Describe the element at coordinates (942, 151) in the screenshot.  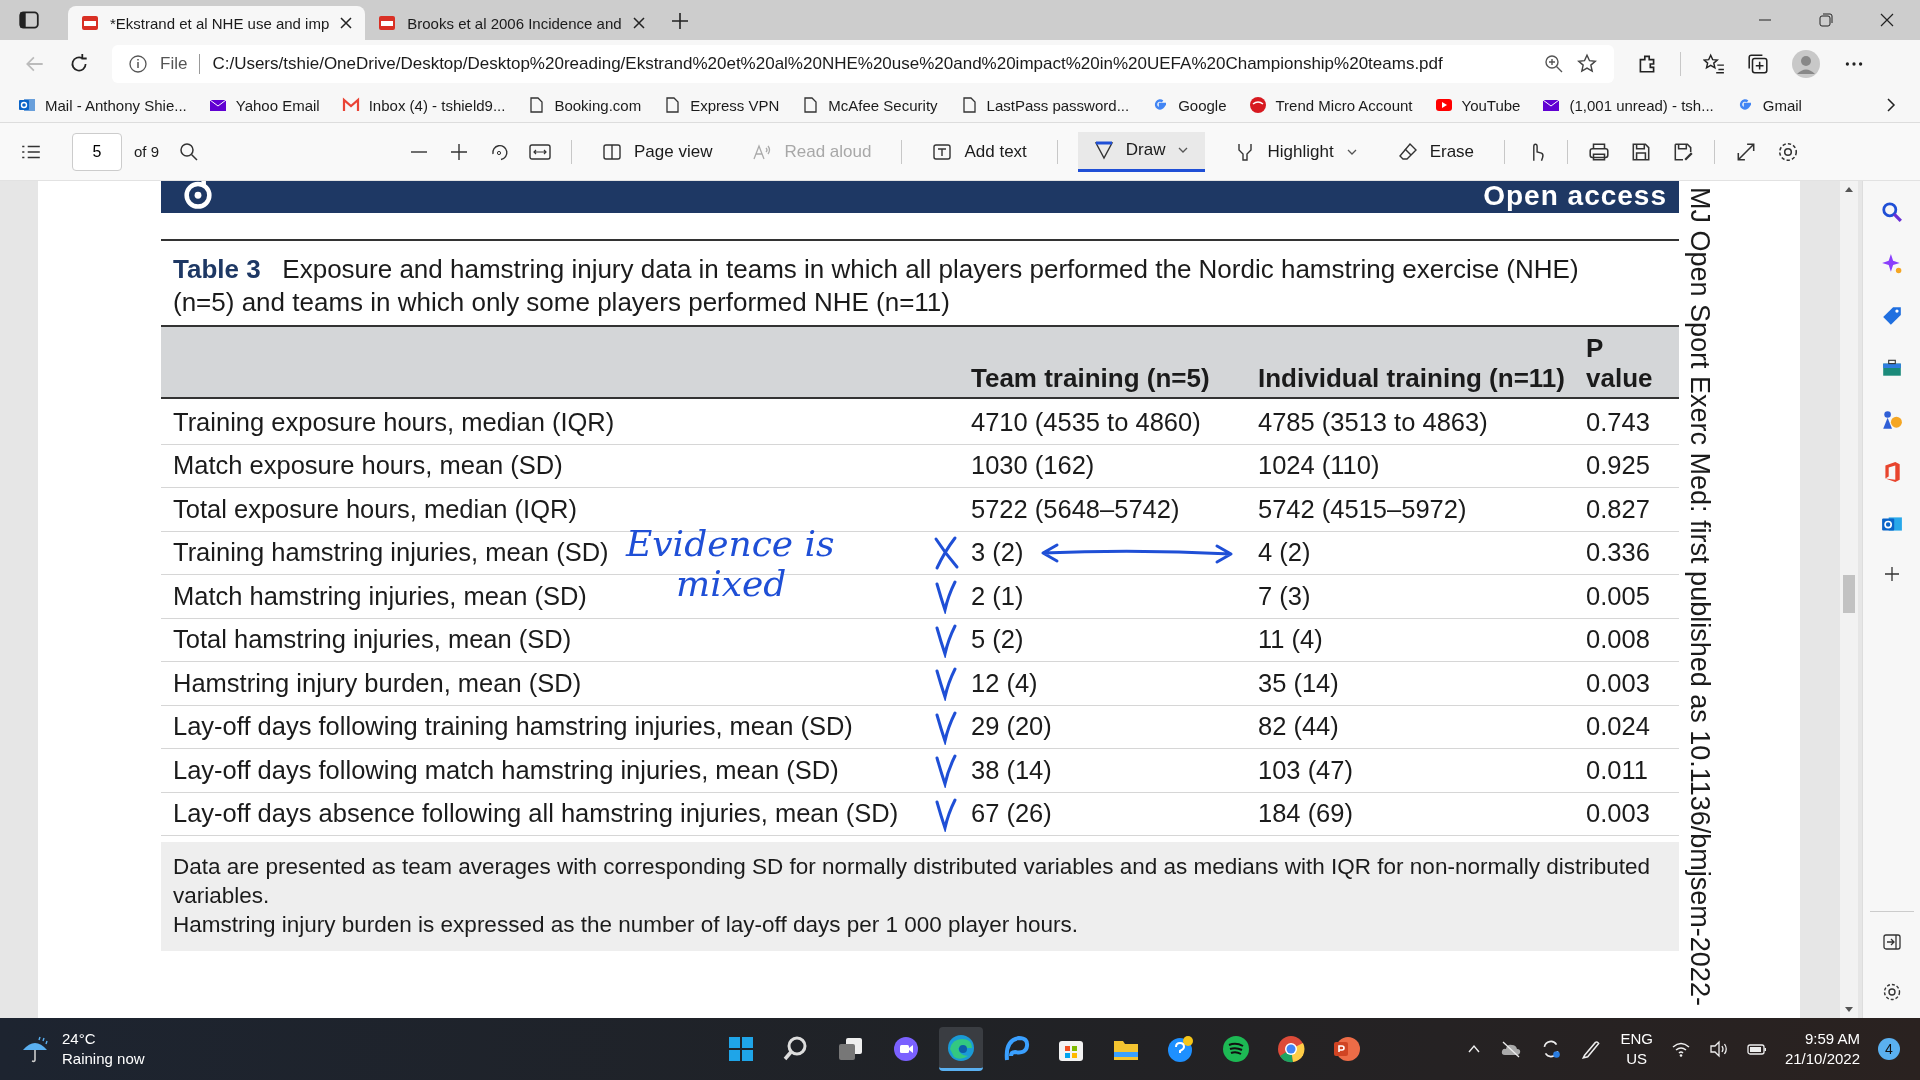
I see `text-box-icon` at that location.